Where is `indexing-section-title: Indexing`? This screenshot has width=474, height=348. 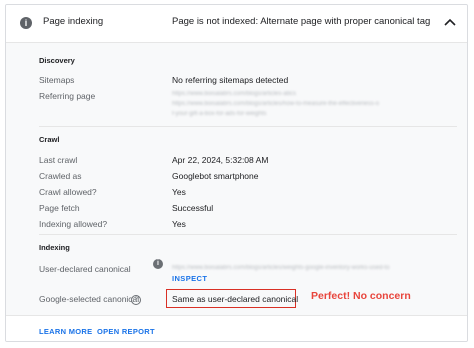
indexing-section-title: Indexing is located at coordinates (54, 247).